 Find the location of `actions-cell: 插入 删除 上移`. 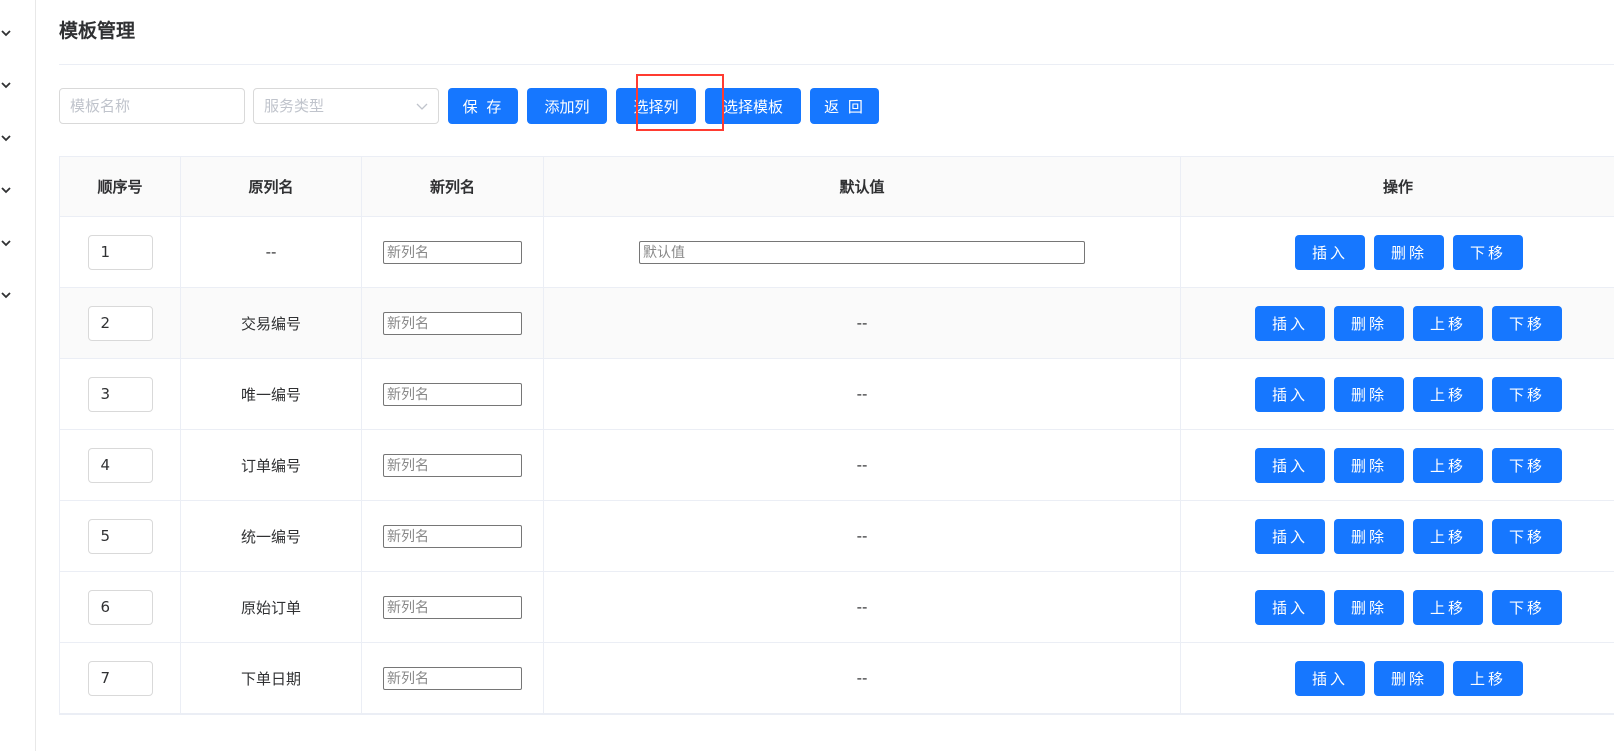

actions-cell: 插入 删除 上移 is located at coordinates (1397, 678).